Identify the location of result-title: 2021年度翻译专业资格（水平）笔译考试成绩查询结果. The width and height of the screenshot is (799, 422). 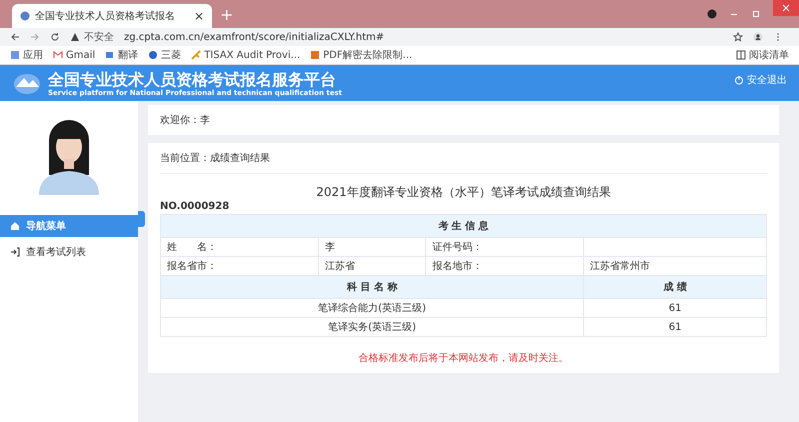
(463, 192).